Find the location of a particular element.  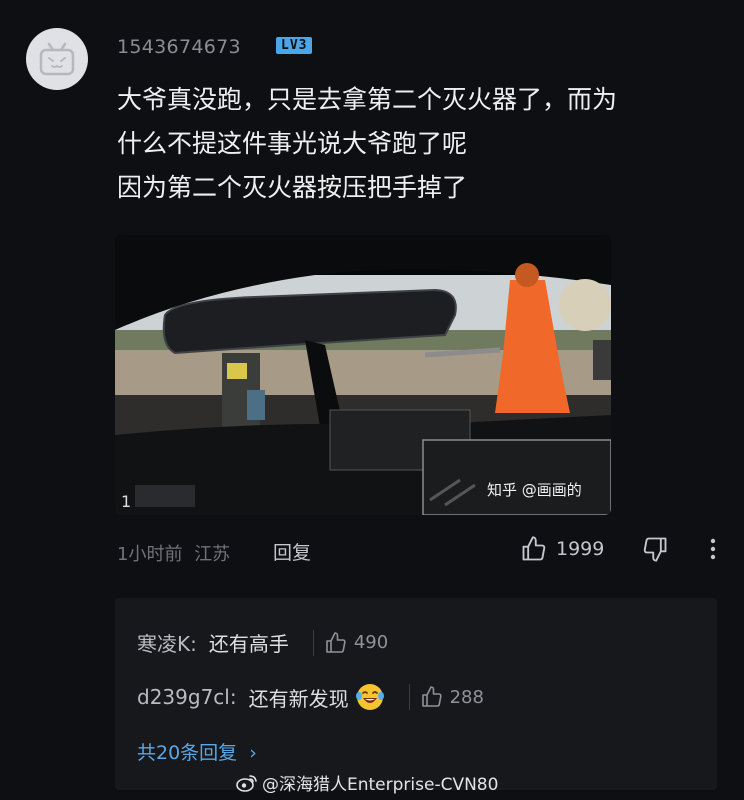

reply-button: 回复 is located at coordinates (292, 551).